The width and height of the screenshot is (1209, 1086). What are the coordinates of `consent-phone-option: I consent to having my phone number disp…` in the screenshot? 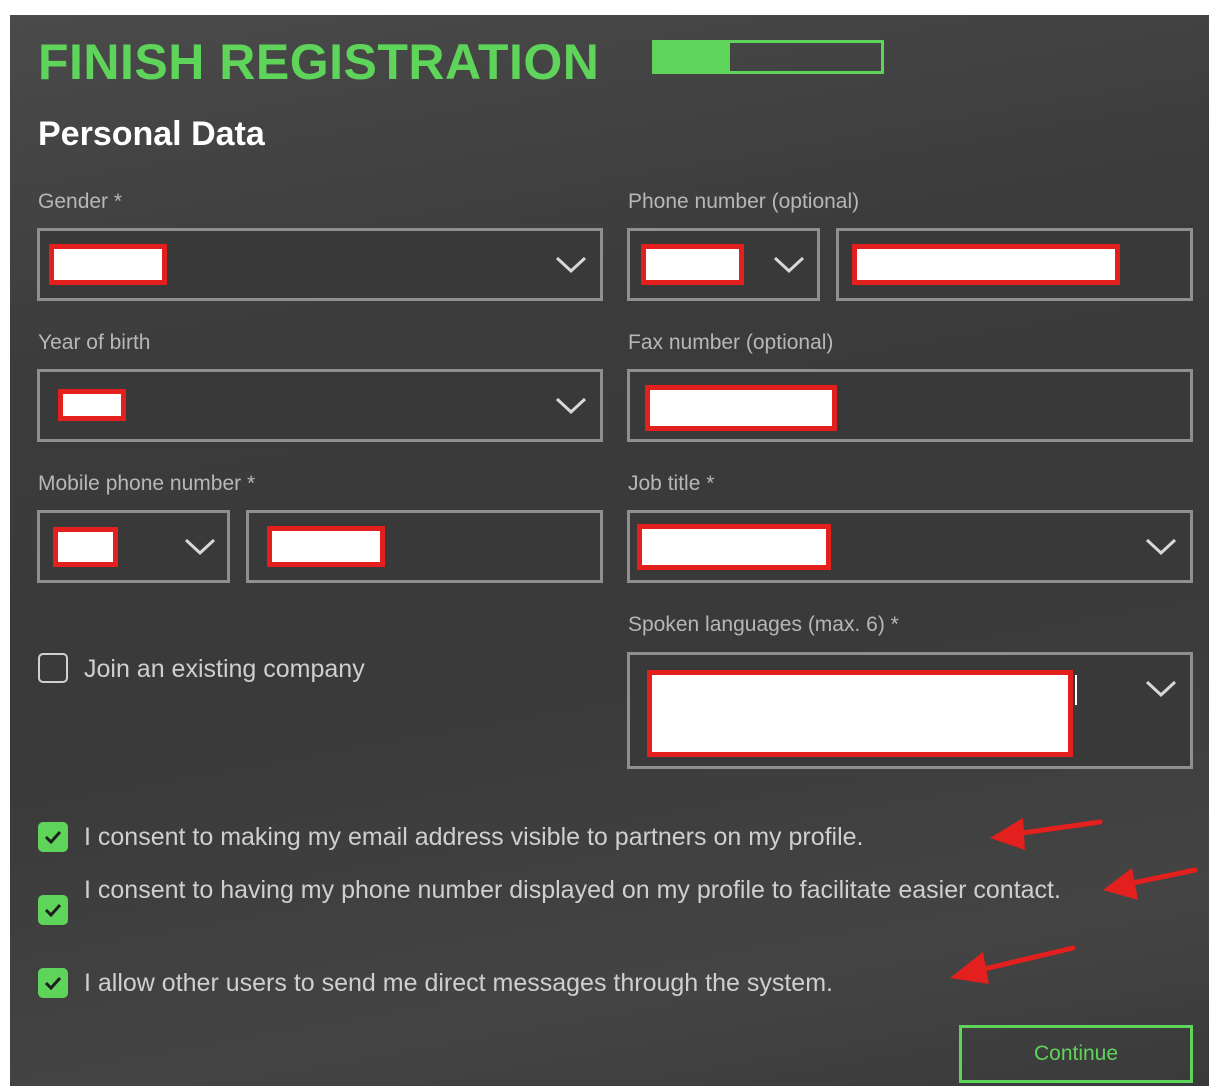 It's located at (568, 897).